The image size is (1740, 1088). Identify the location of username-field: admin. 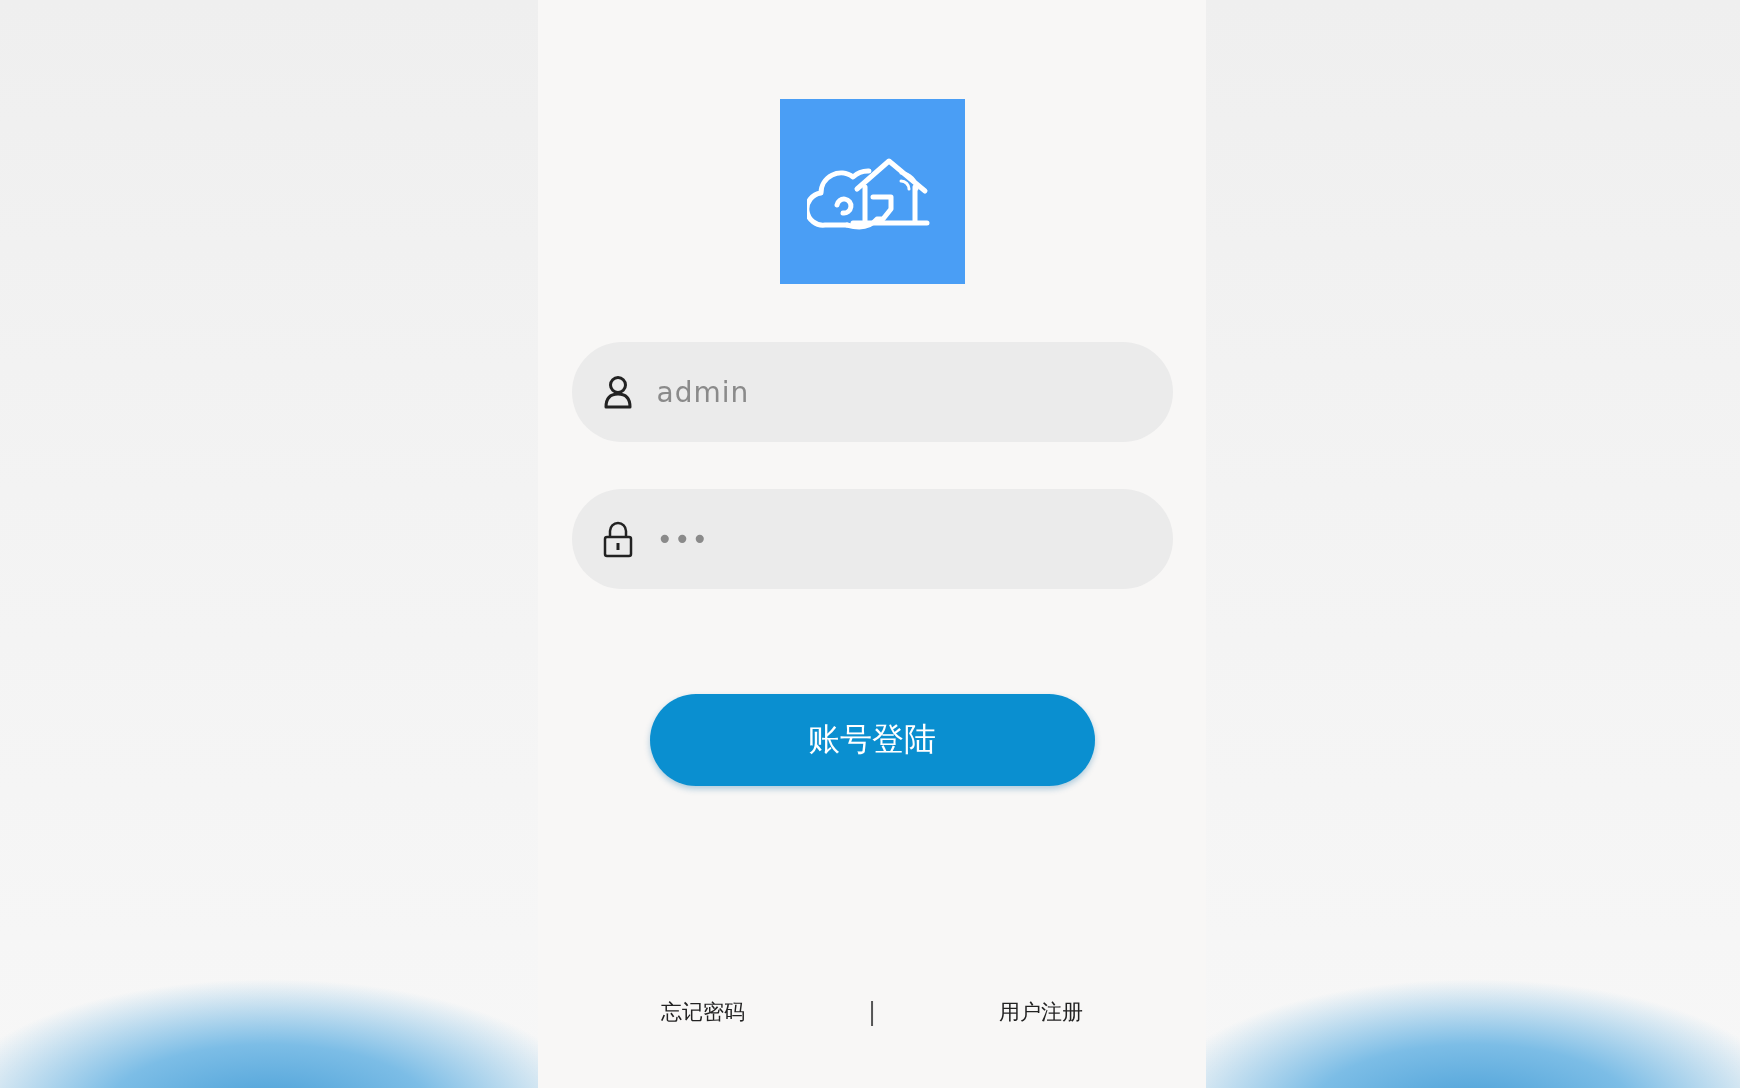
(872, 392).